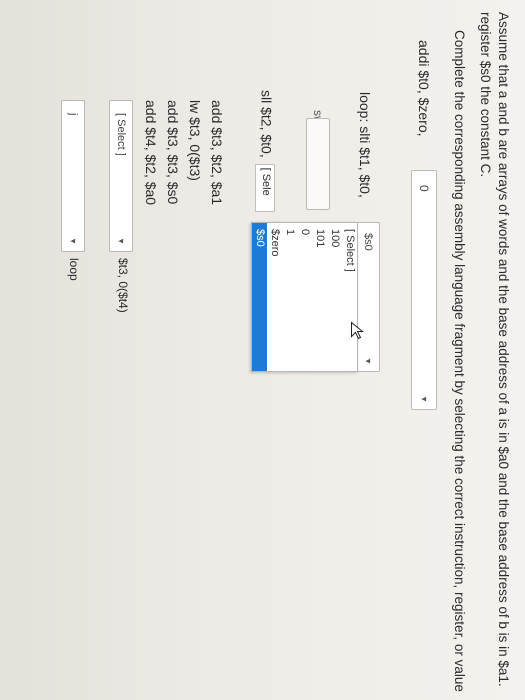 The image size is (525, 700). Describe the element at coordinates (121, 176) in the screenshot. I see `instruction-select: [ Select ] ▼` at that location.